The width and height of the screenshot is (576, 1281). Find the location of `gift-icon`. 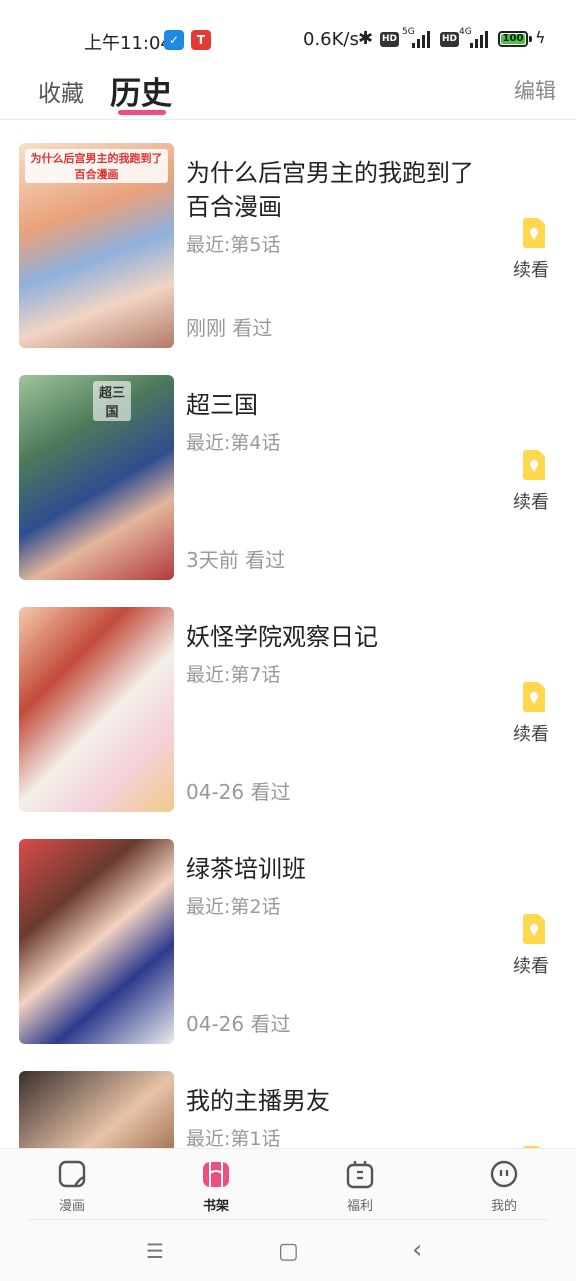

gift-icon is located at coordinates (360, 1175).